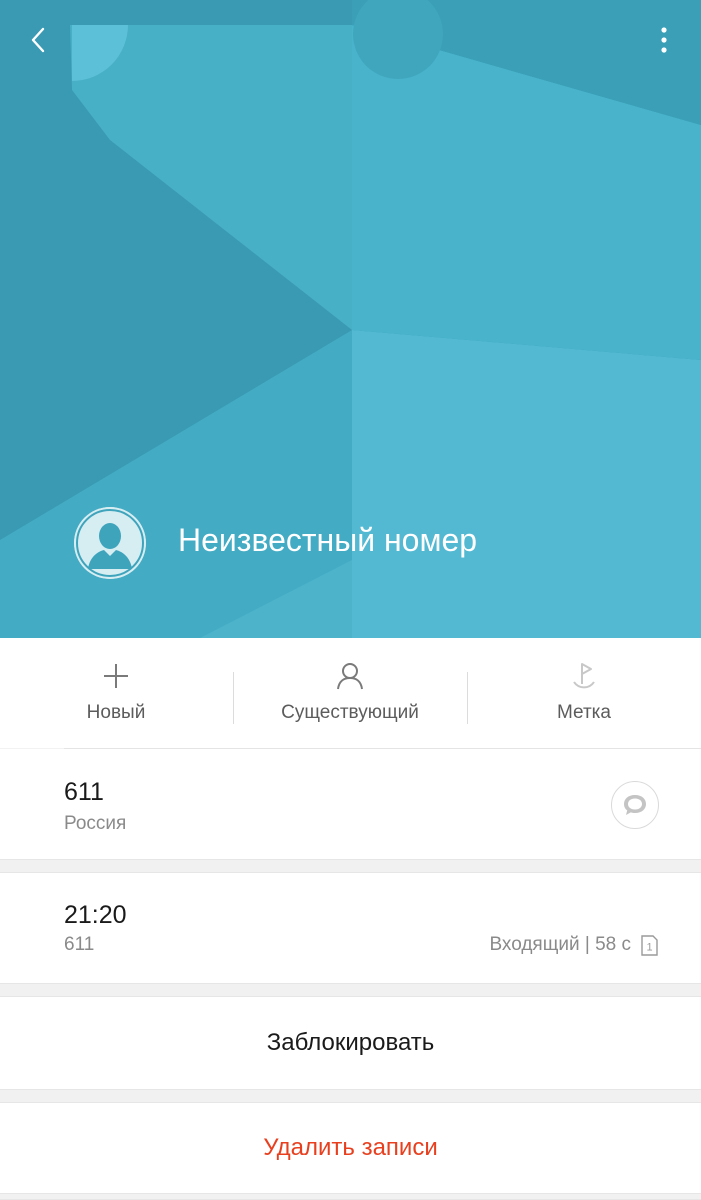 The image size is (701, 1200). I want to click on sim-icon: 1, so click(649, 945).